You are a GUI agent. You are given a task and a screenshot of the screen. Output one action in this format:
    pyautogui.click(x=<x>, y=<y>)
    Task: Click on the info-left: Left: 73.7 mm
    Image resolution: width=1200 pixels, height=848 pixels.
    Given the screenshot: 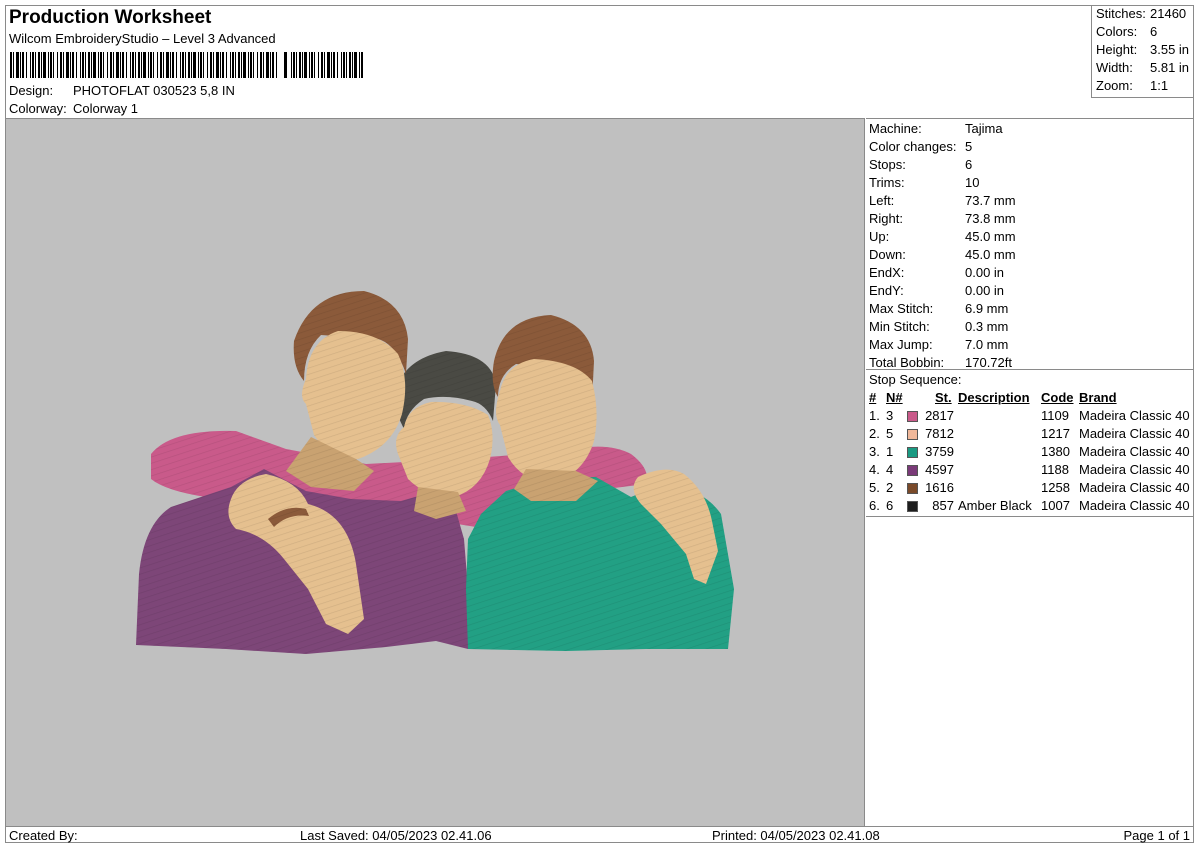 What is the action you would take?
    pyautogui.click(x=942, y=202)
    